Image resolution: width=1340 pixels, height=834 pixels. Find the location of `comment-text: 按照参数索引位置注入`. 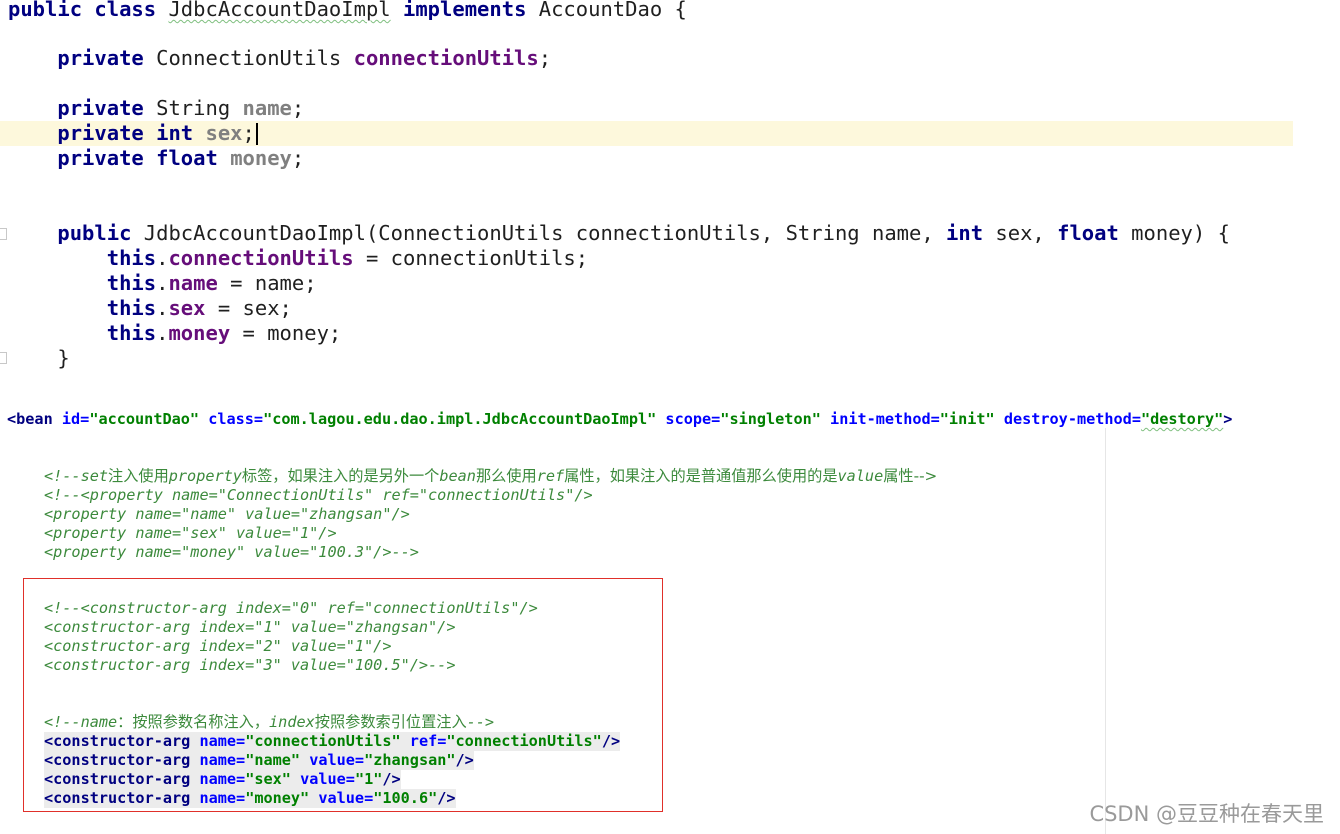

comment-text: 按照参数索引位置注入 is located at coordinates (390, 722).